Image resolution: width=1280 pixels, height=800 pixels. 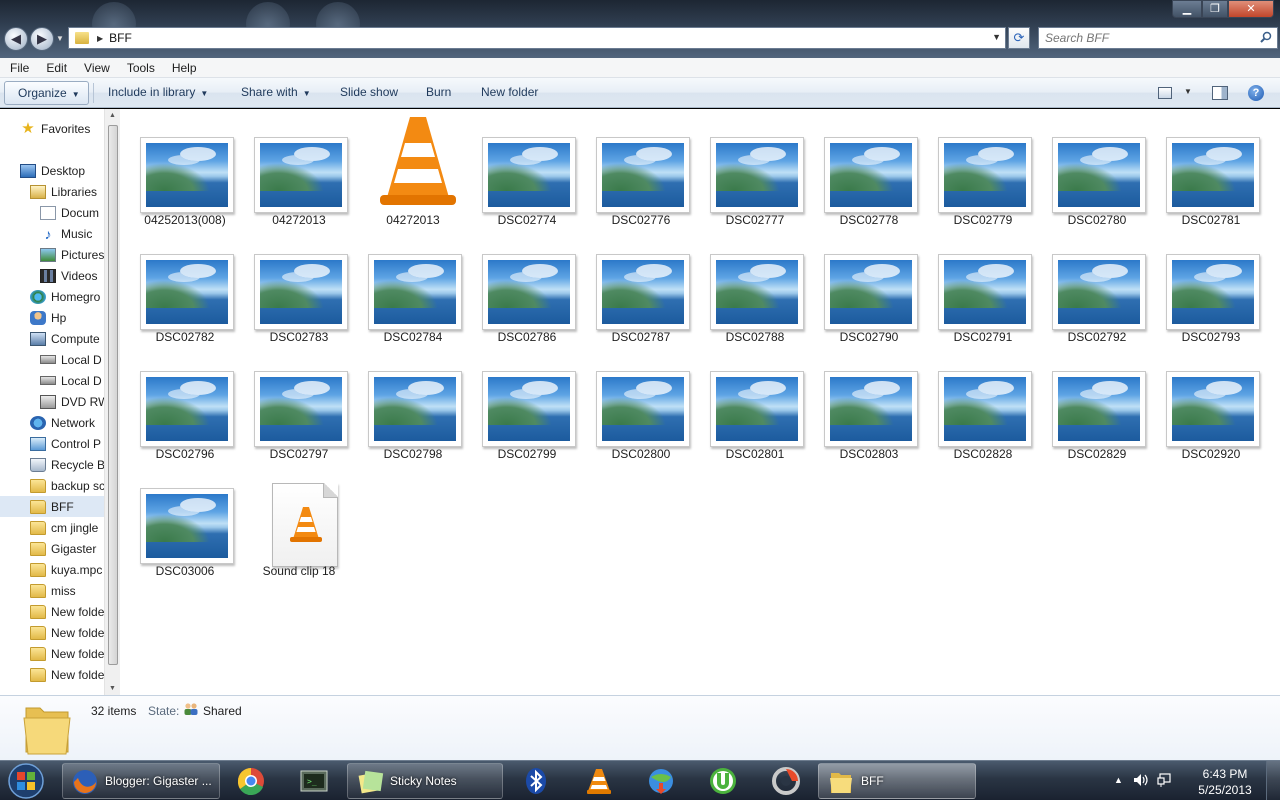 What do you see at coordinates (42, 39) in the screenshot?
I see `forward-button: ▶` at bounding box center [42, 39].